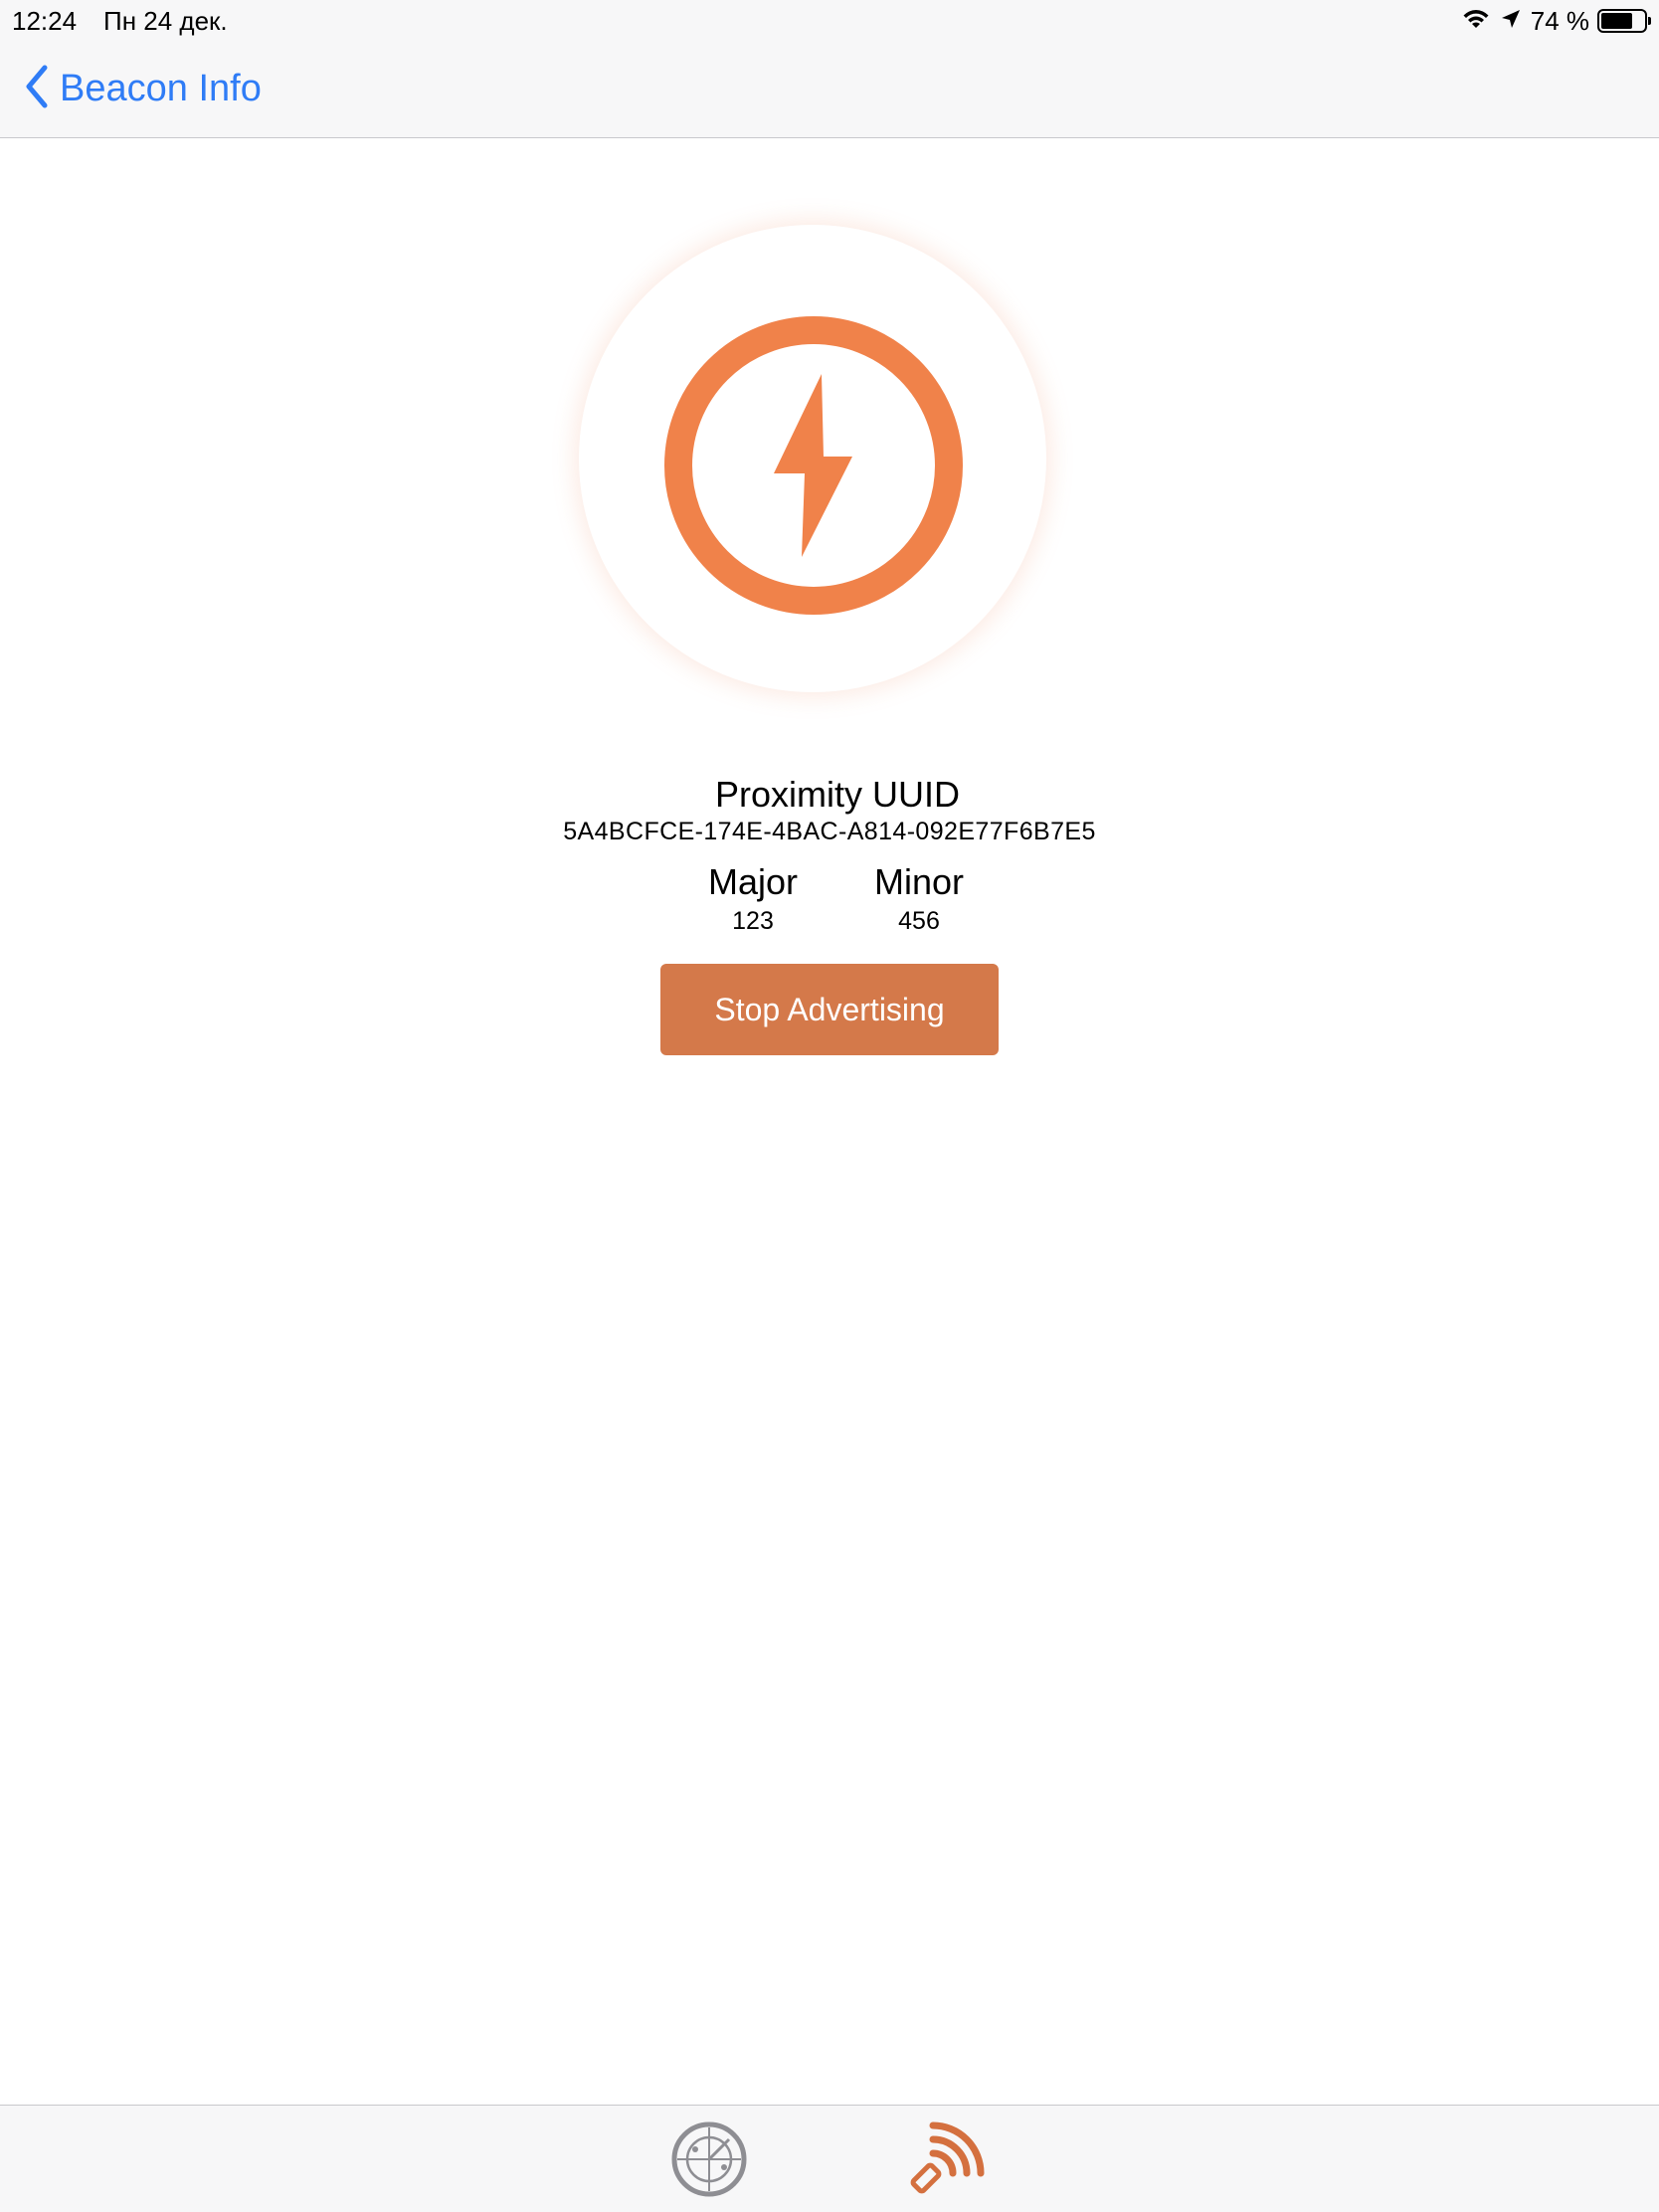 The height and width of the screenshot is (2212, 1659). Describe the element at coordinates (837, 794) in the screenshot. I see `uuid-label: Proximity UUID` at that location.